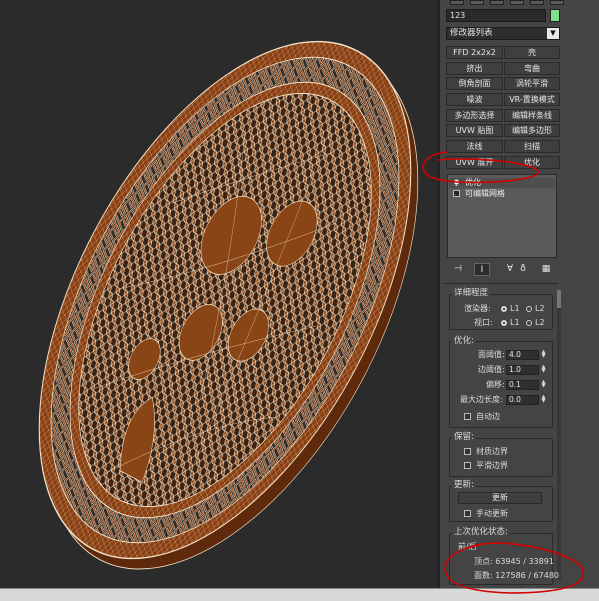 Image resolution: width=599 pixels, height=601 pixels. Describe the element at coordinates (537, 2) in the screenshot. I see `tab-display` at that location.